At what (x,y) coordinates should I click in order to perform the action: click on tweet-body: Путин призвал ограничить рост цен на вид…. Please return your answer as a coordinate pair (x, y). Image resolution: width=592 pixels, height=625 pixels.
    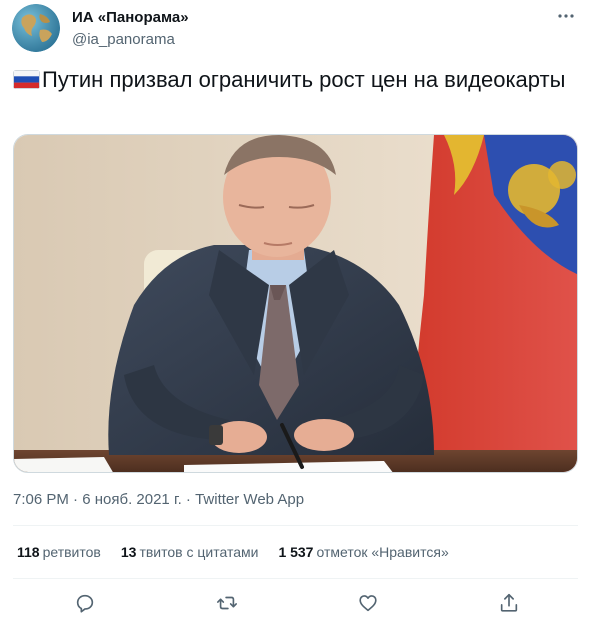
    Looking at the image, I should click on (304, 79).